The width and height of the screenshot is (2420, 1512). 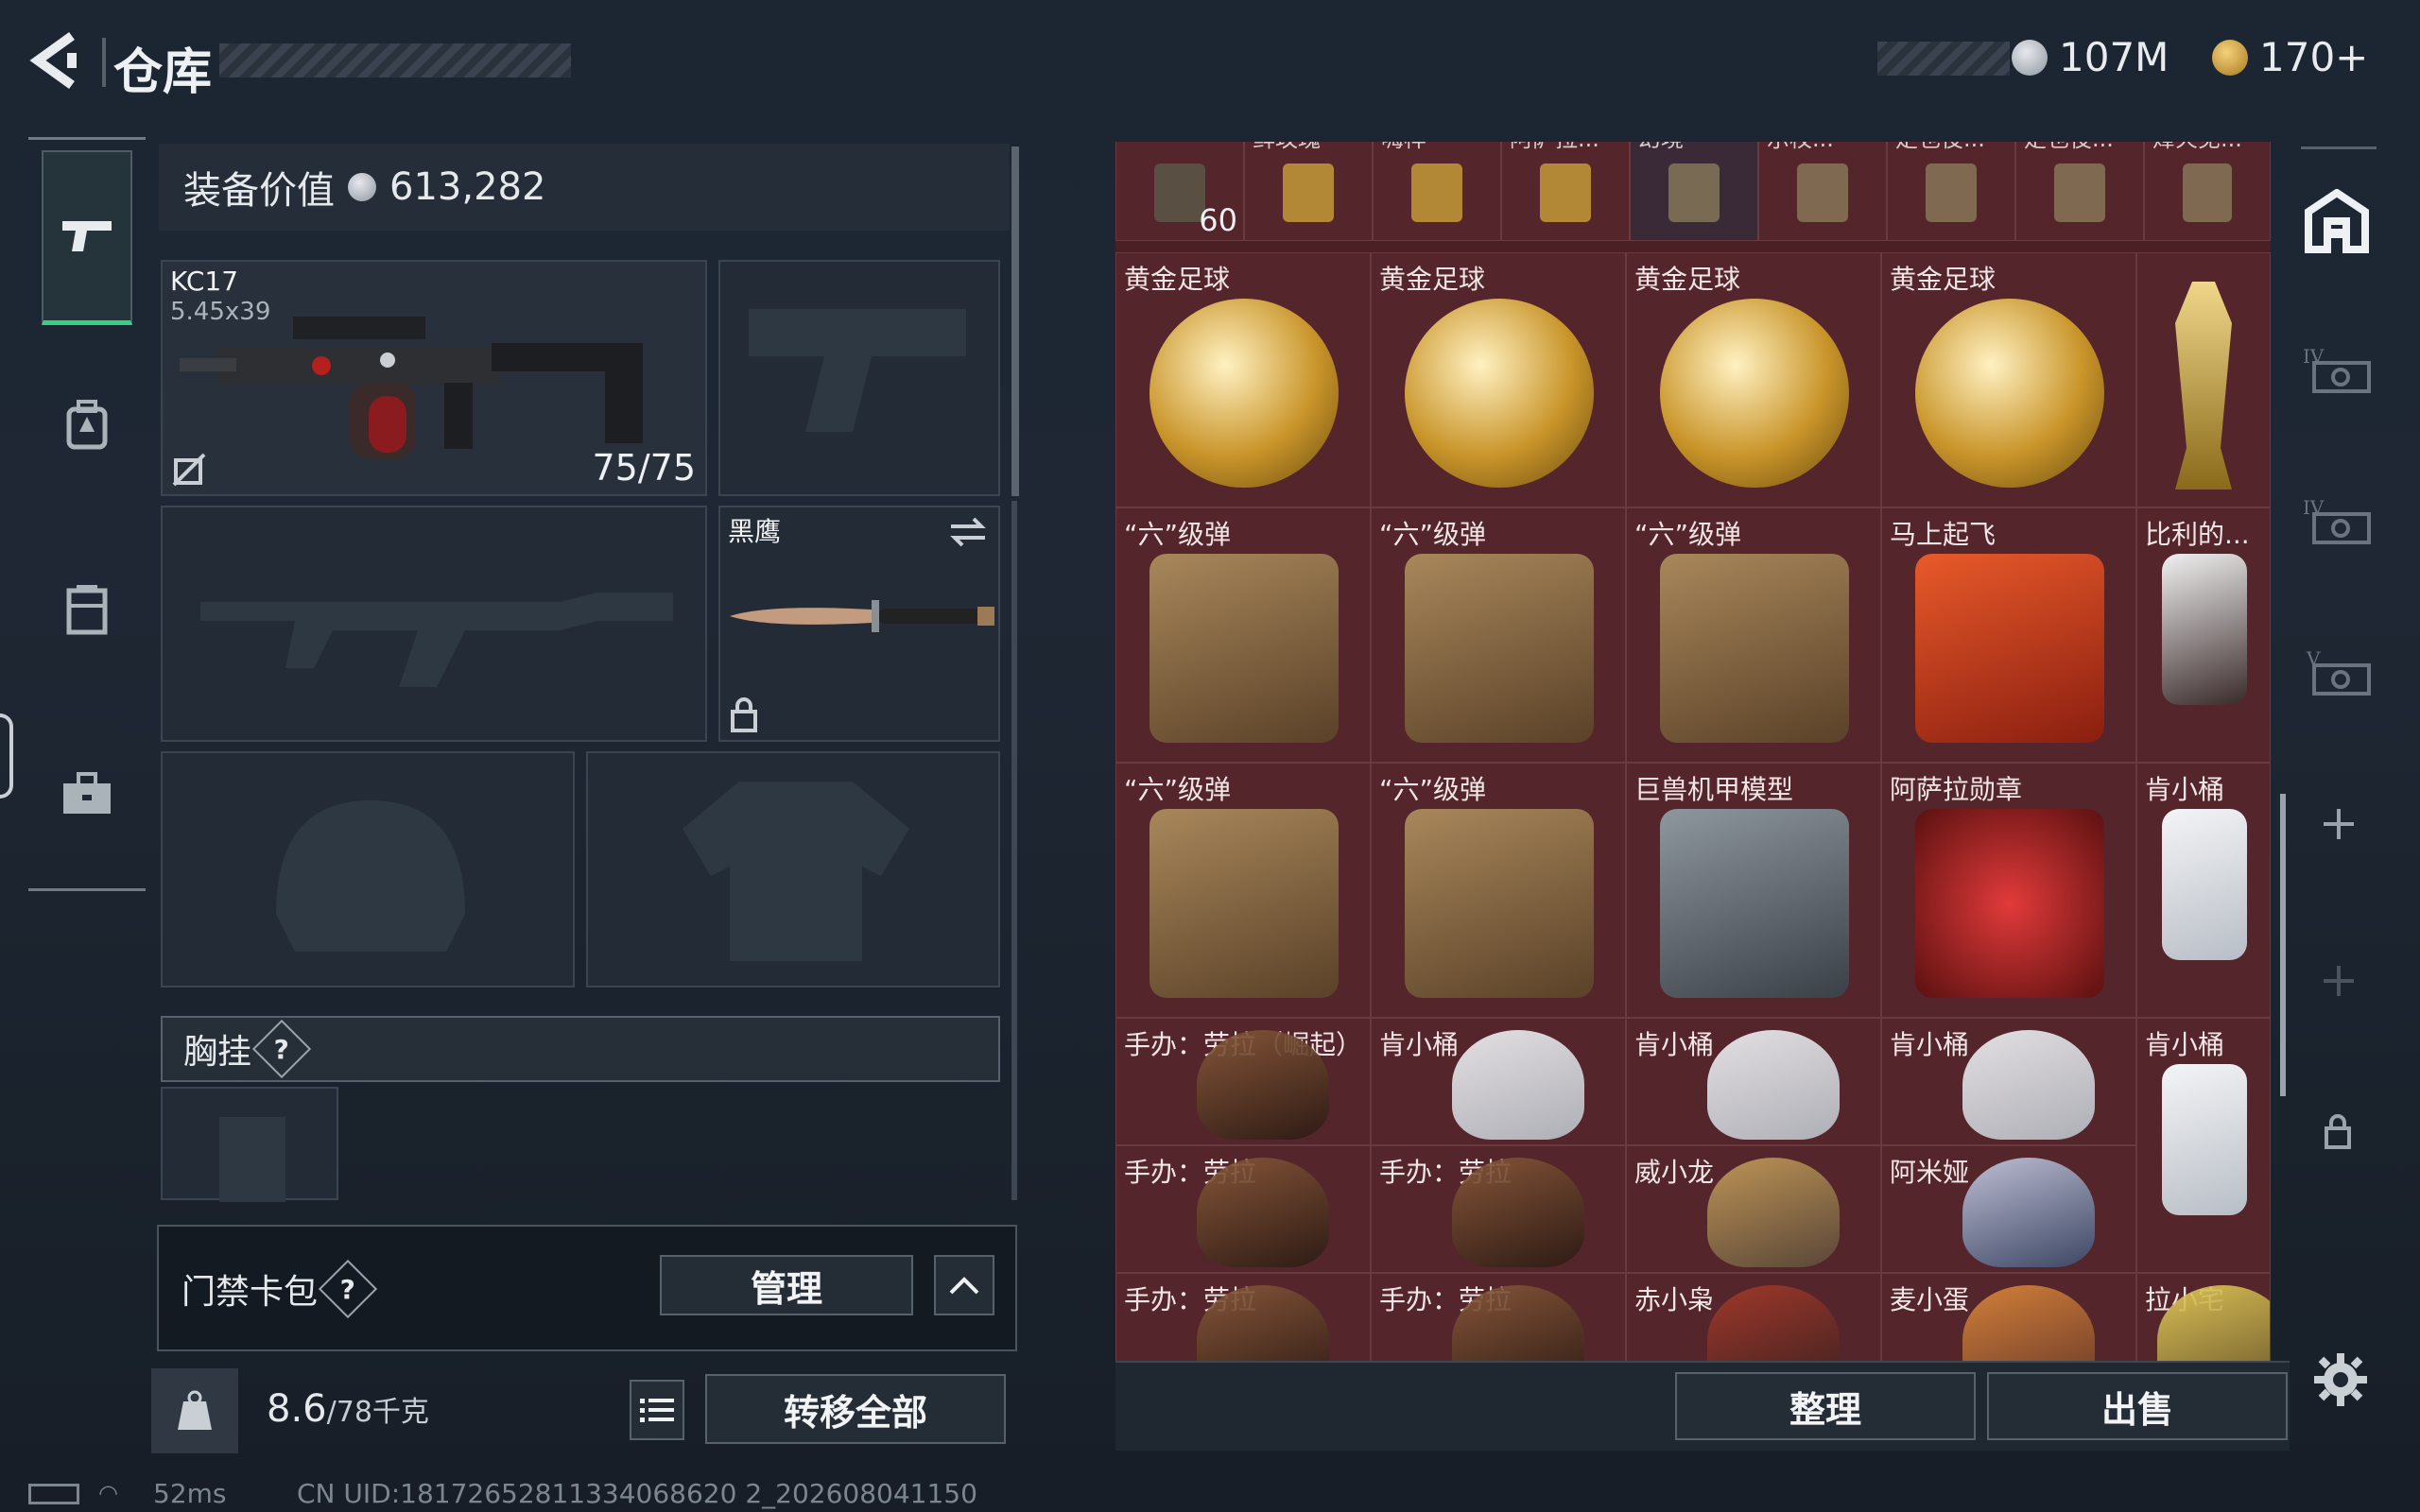 What do you see at coordinates (87, 138) in the screenshot?
I see `rail-top-line` at bounding box center [87, 138].